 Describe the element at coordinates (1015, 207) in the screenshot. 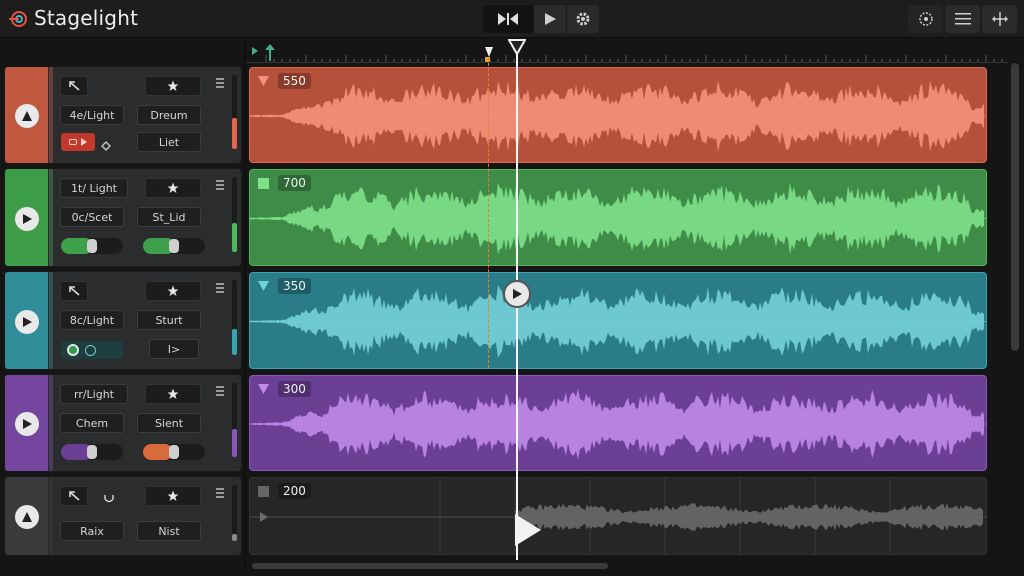

I see `vertical-scrollbar` at that location.